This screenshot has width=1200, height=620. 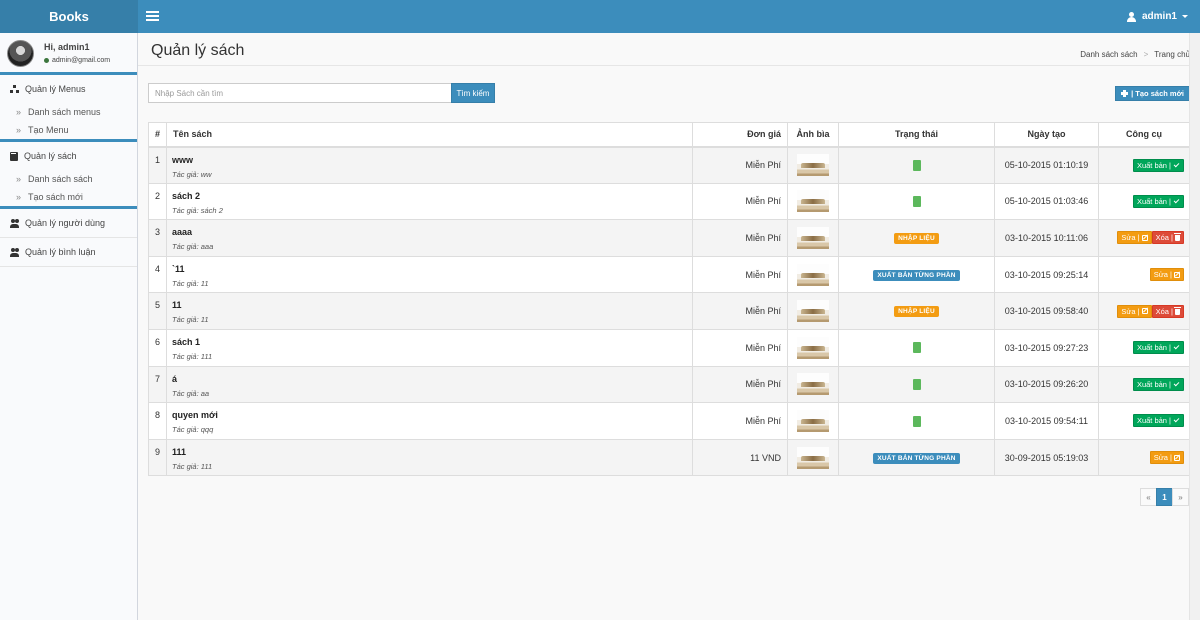 I want to click on edit-label: Sửa |, so click(x=1130, y=238).